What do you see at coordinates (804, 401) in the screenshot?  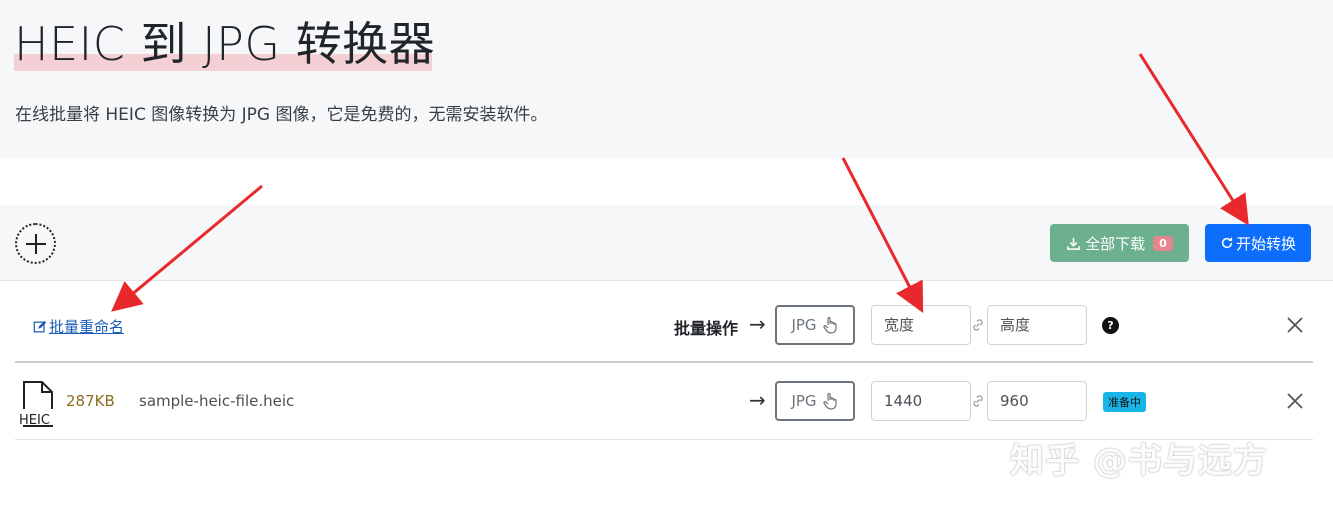 I see `file-format-label: JPG` at bounding box center [804, 401].